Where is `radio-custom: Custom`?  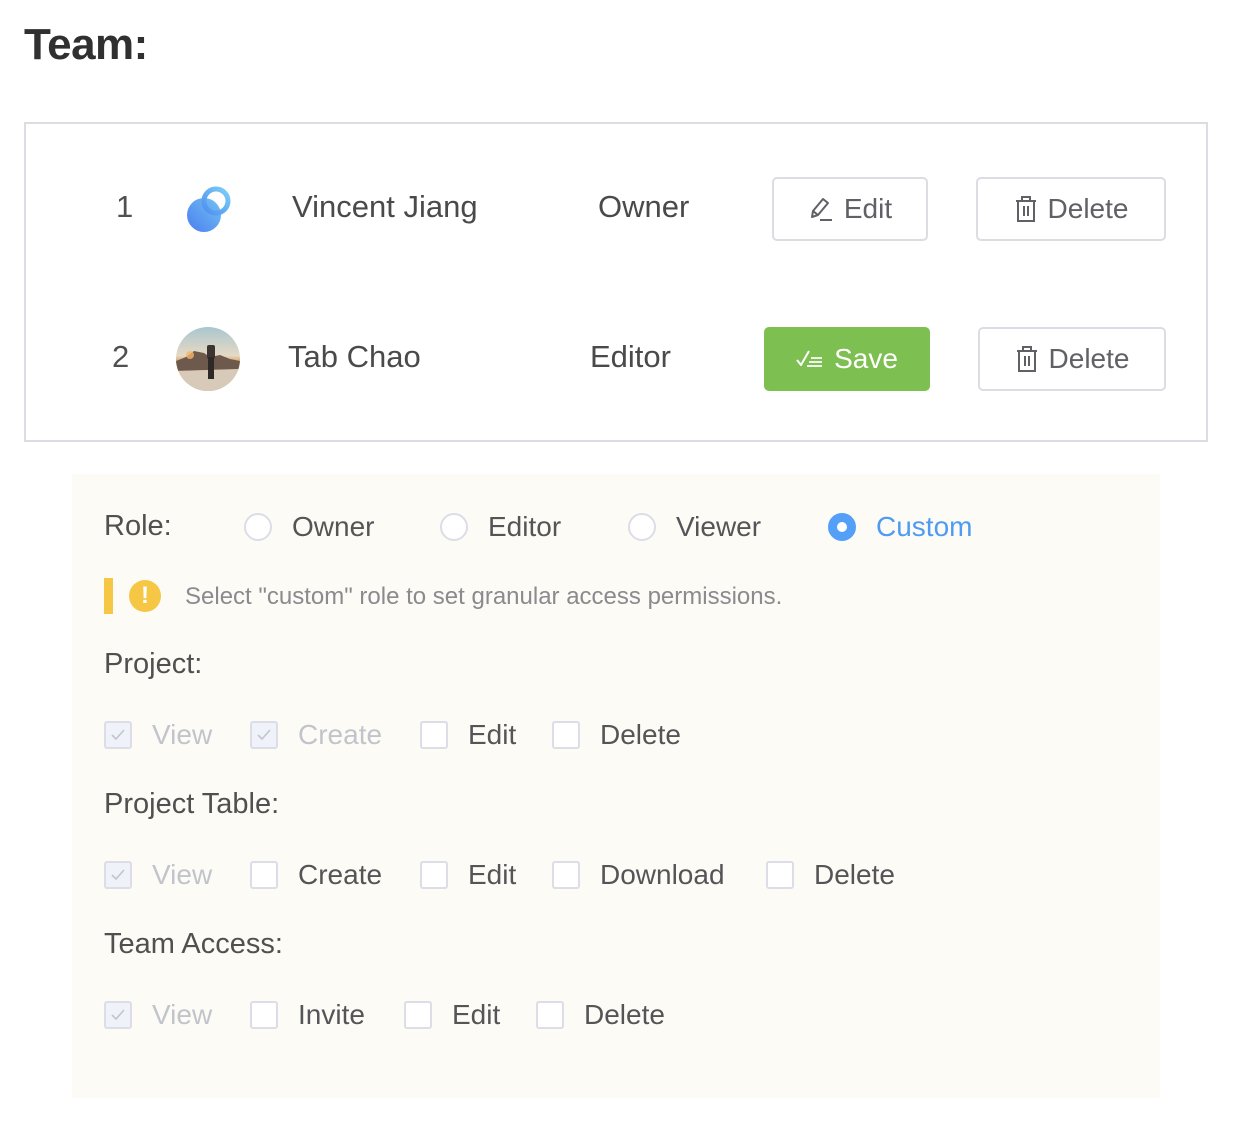
radio-custom: Custom is located at coordinates (900, 527).